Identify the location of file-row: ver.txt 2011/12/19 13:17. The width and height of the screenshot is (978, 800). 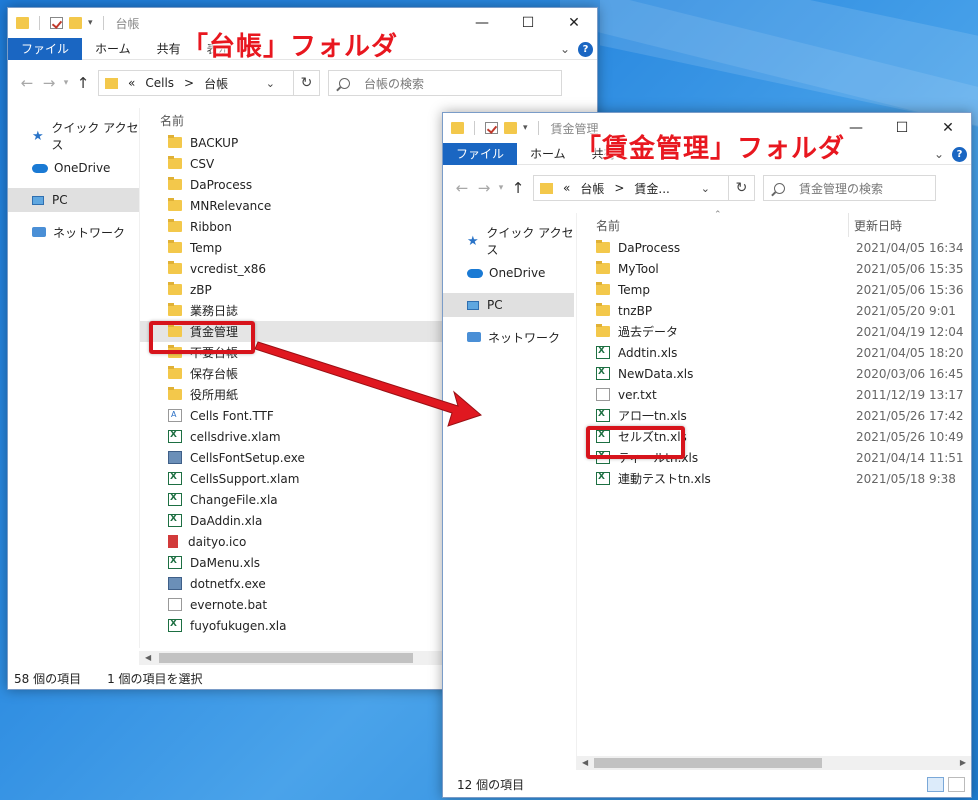
(778, 394).